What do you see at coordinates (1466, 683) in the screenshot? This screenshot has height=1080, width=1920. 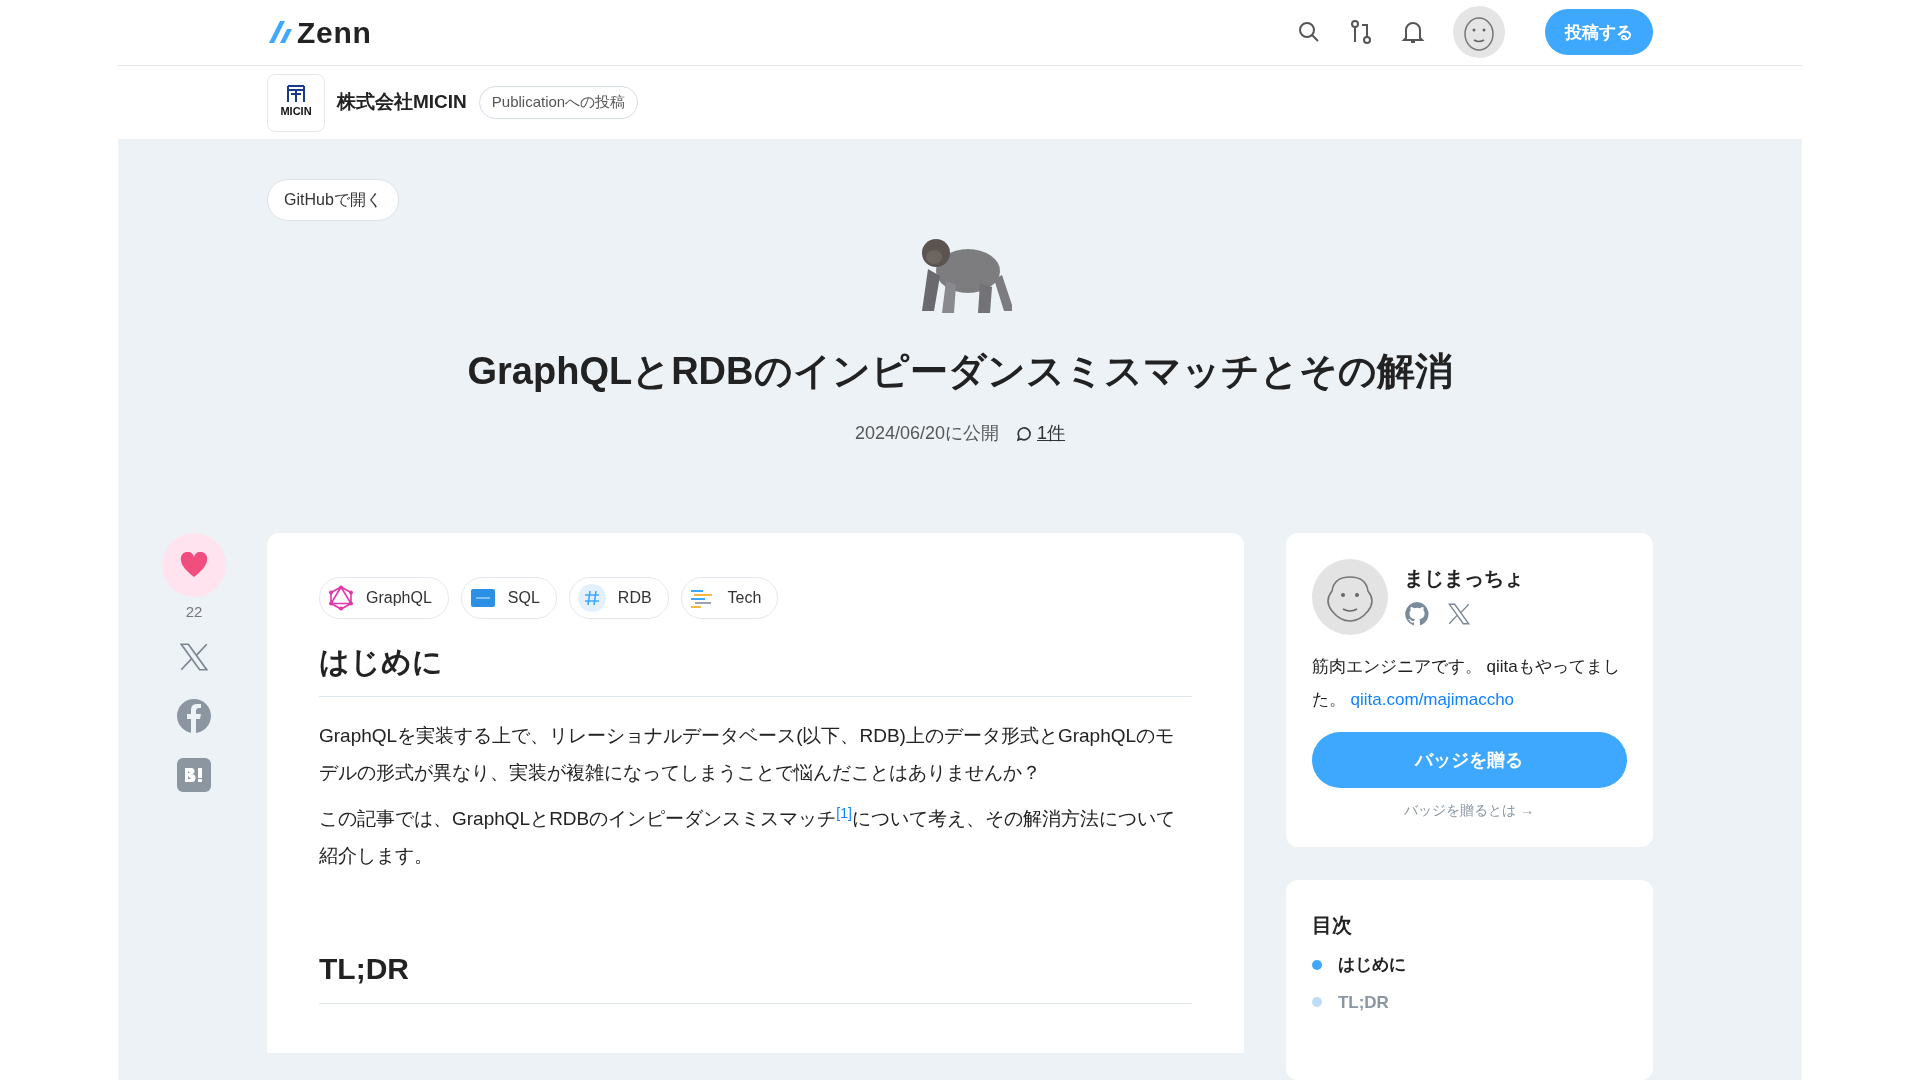 I see `author-bio: 筋肉エンジニアです。 qiitaもやってました。 qiita.com/majimaccho` at bounding box center [1466, 683].